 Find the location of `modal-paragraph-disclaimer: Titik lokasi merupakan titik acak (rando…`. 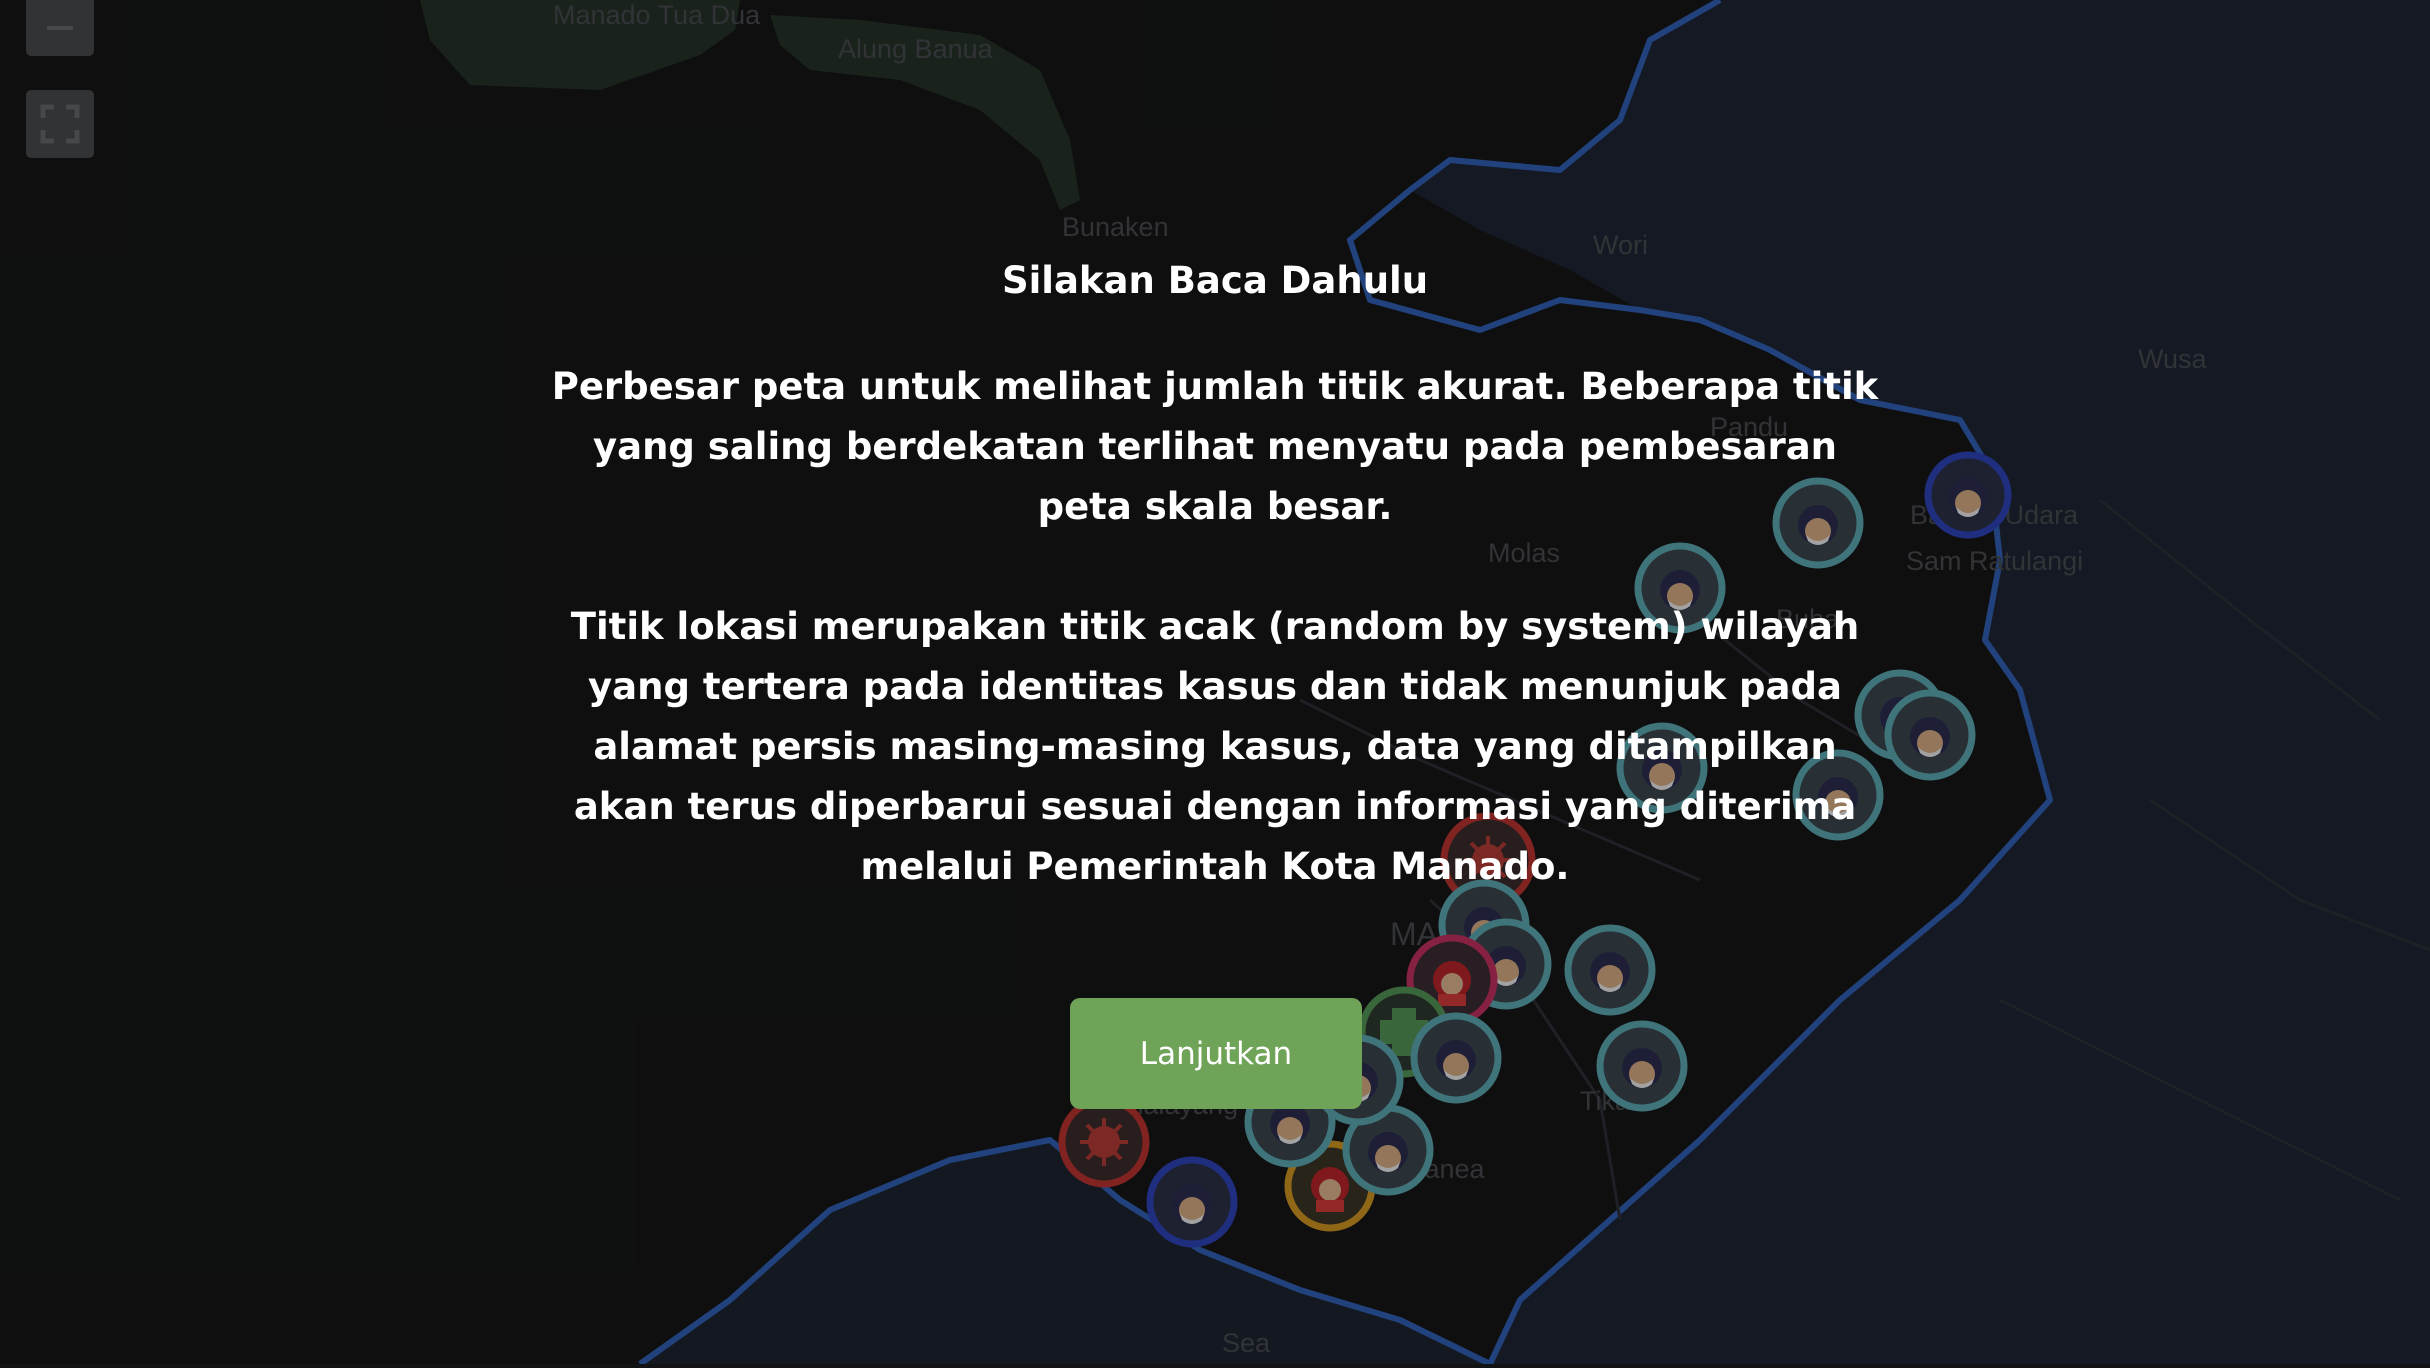

modal-paragraph-disclaimer: Titik lokasi merupakan titik acak (rando… is located at coordinates (1215, 746).